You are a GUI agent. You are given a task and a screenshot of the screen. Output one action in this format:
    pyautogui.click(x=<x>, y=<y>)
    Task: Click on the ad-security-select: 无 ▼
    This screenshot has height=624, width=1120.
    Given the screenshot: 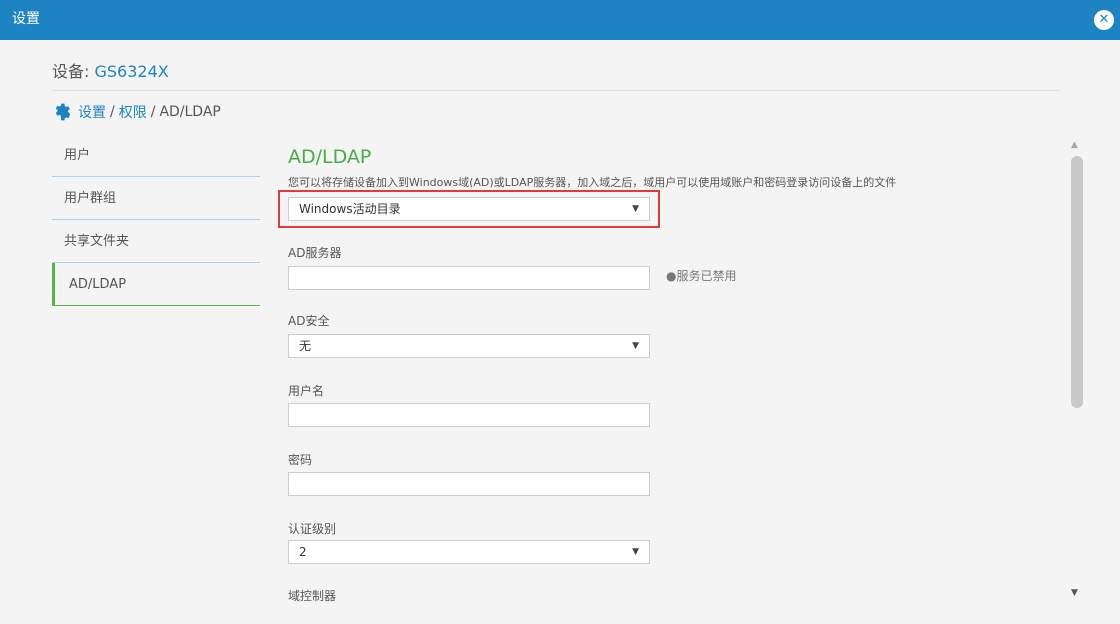 What is the action you would take?
    pyautogui.click(x=469, y=346)
    